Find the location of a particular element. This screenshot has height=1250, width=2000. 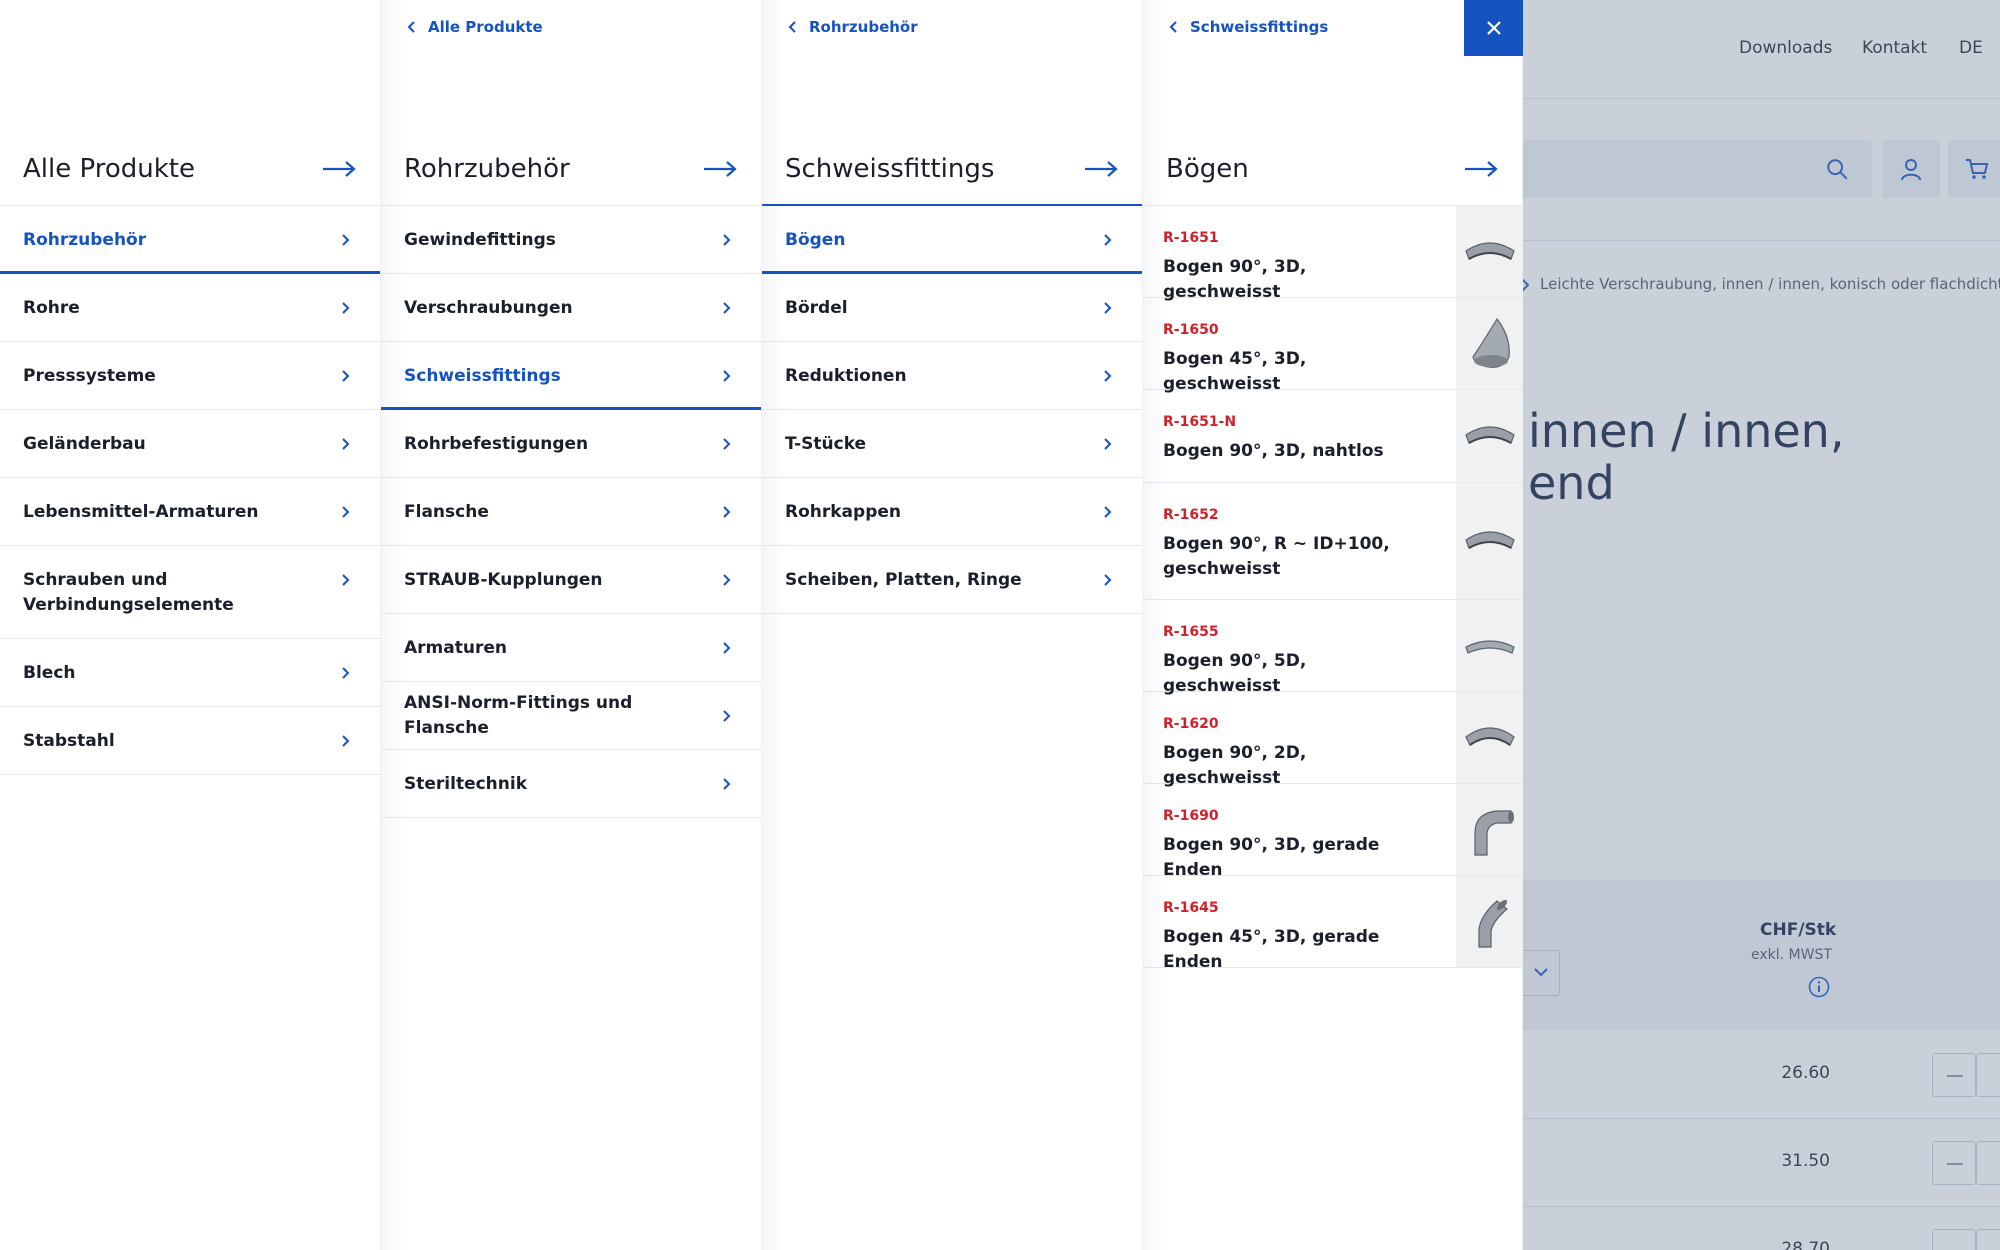

back-button: Rohrzubehör is located at coordinates (853, 27).